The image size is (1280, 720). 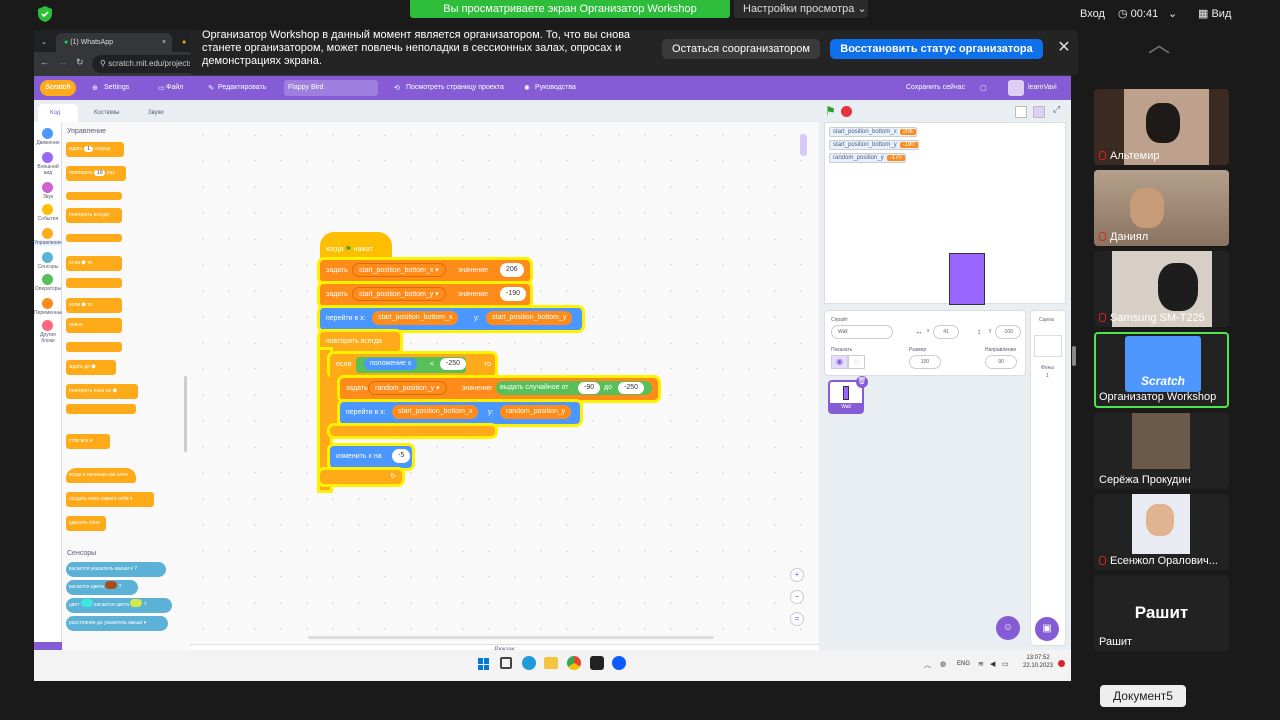 I want to click on small-stage-icon, so click(x=1021, y=112).